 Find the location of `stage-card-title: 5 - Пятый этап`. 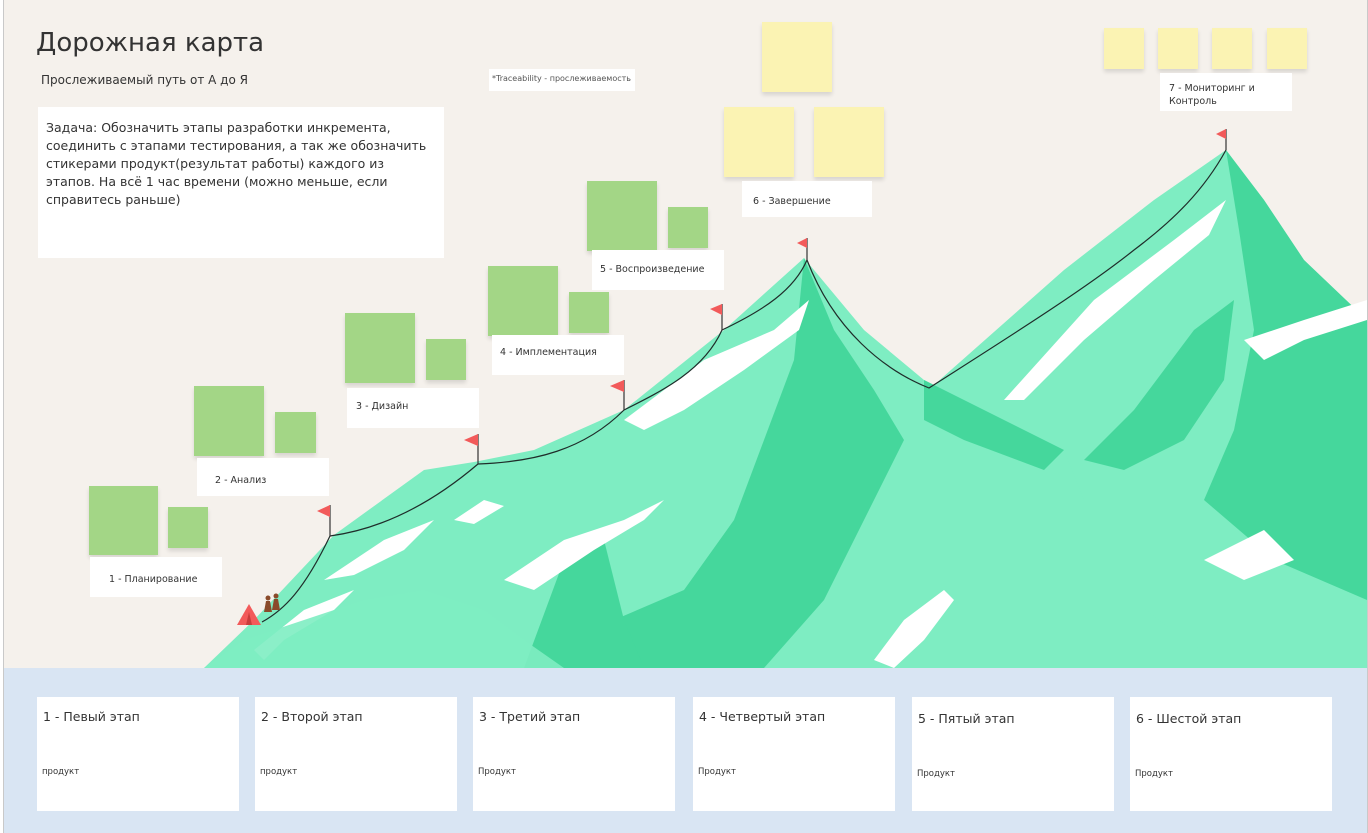

stage-card-title: 5 - Пятый этап is located at coordinates (966, 718).